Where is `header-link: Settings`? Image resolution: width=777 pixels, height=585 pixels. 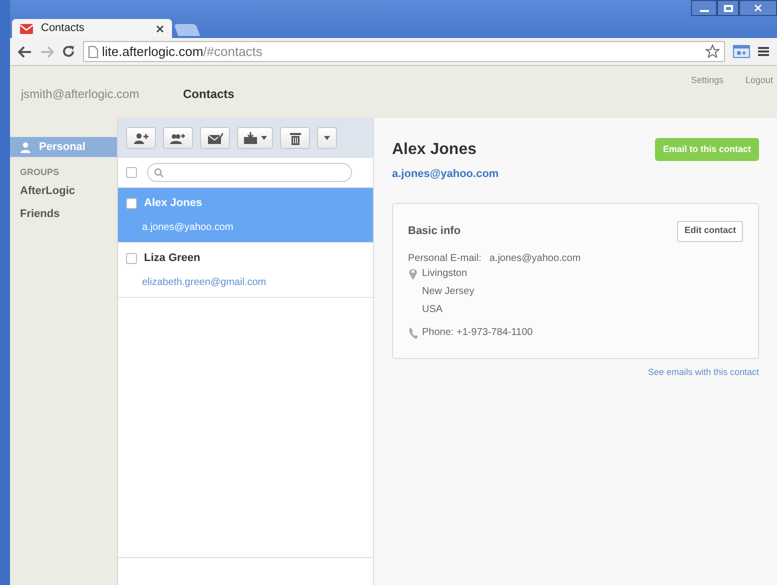
header-link: Settings is located at coordinates (707, 81).